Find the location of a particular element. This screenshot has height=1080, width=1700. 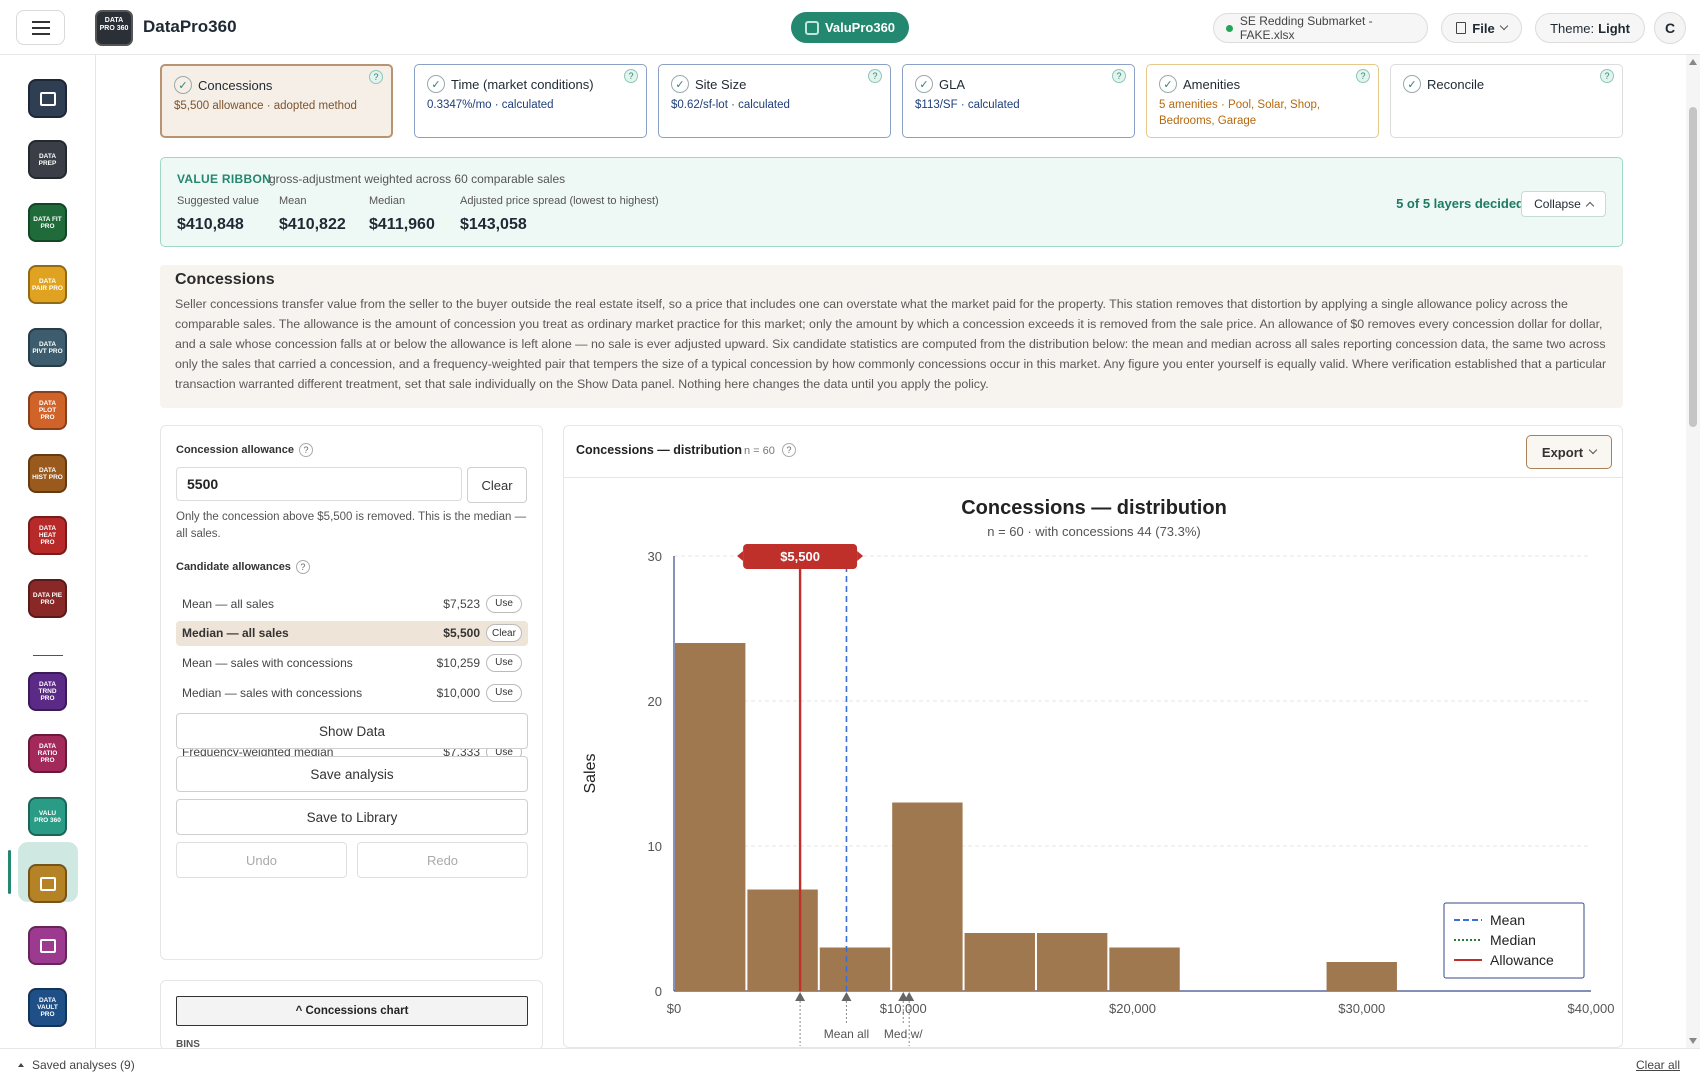

layer-card-title: ✓ Reconcile is located at coordinates (1506, 84).